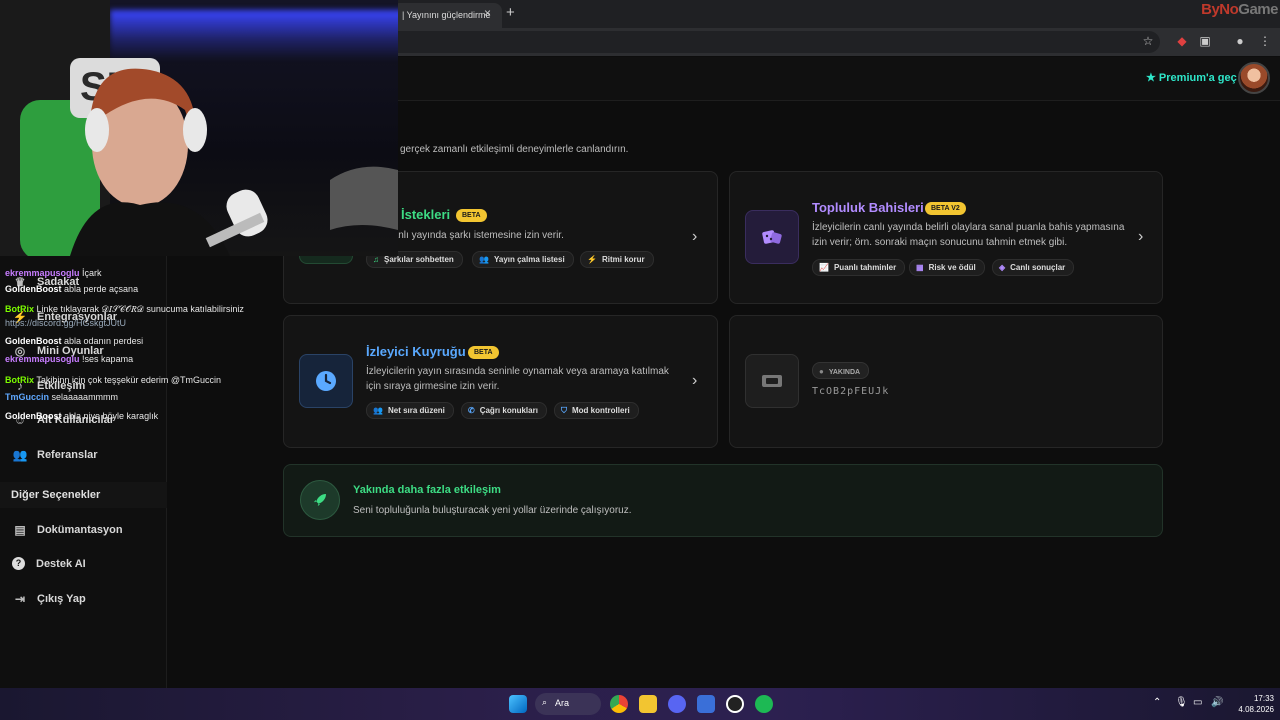 This screenshot has height=720, width=1280. I want to click on tray-chevron-icon: ⌃, so click(1157, 702).